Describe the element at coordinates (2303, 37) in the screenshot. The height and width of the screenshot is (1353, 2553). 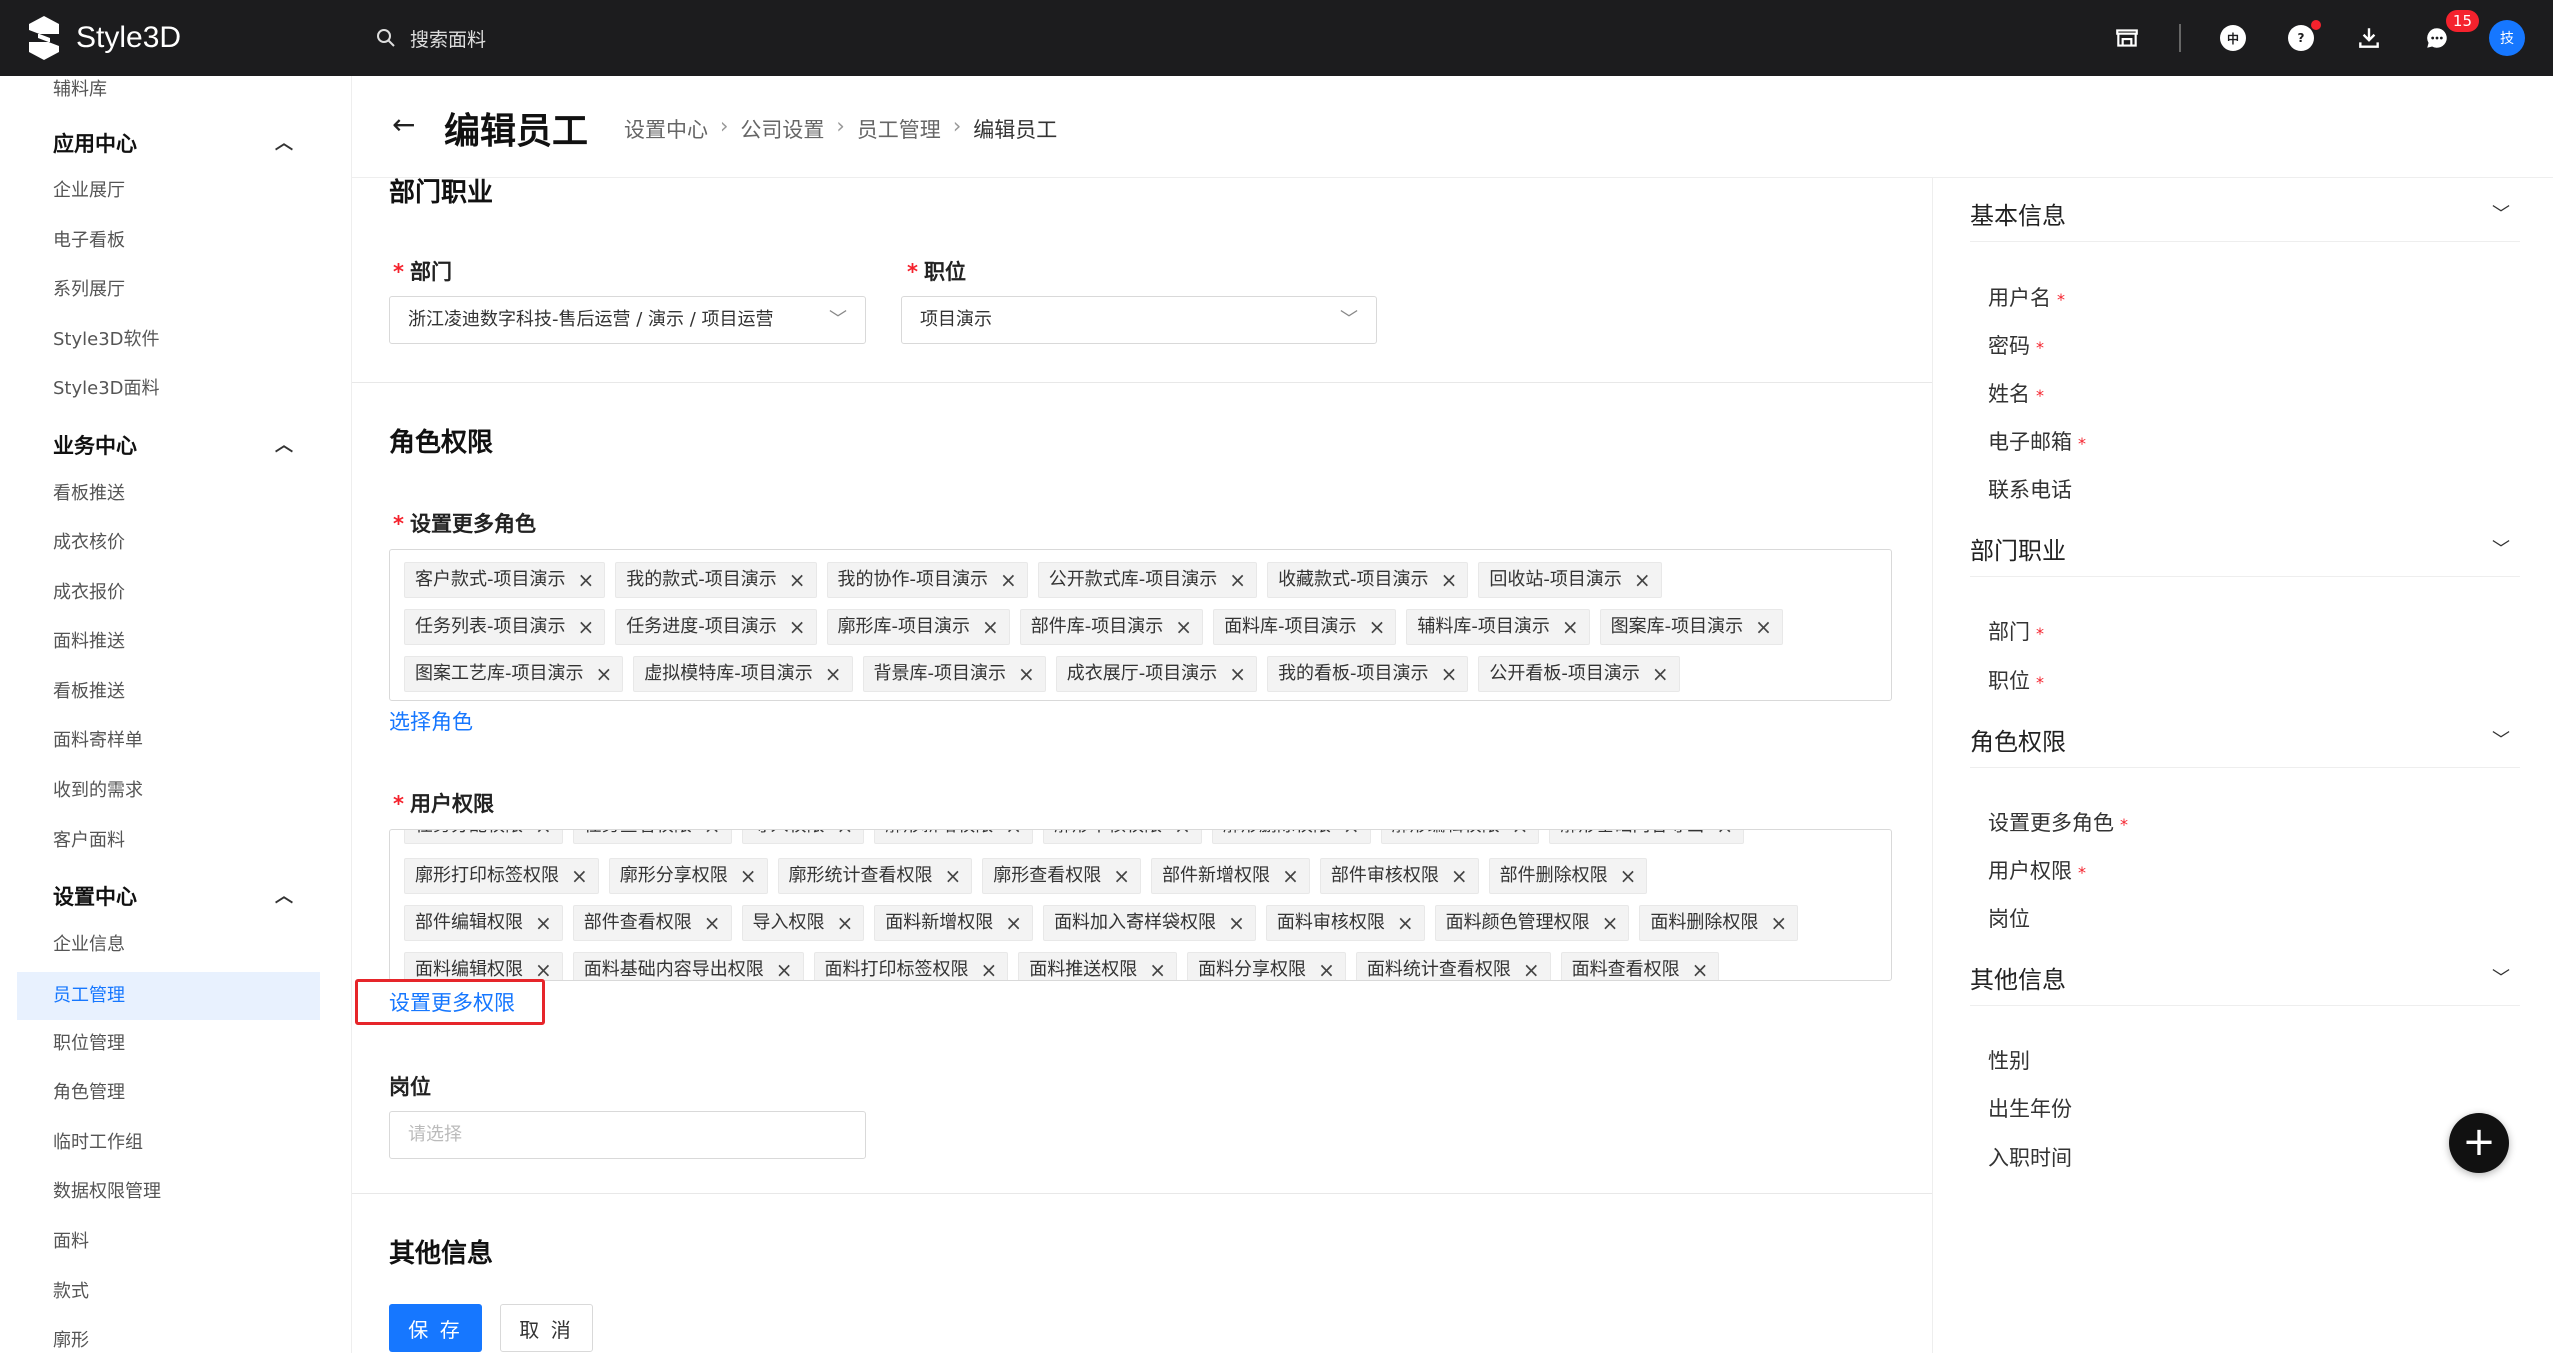
I see `help-icon: ?` at that location.